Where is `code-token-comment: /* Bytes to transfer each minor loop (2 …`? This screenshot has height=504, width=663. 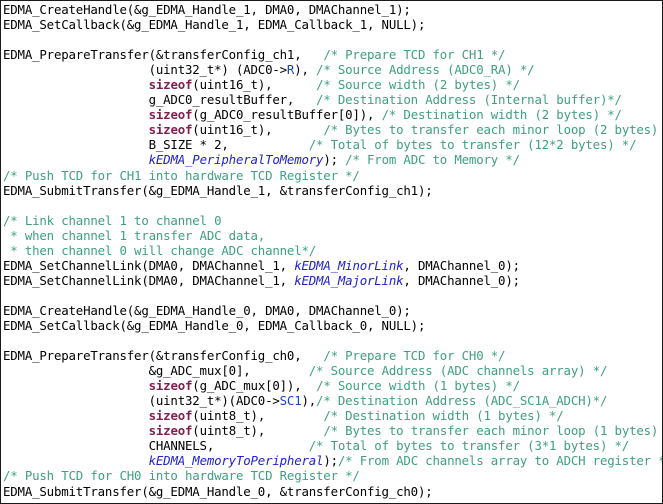 code-token-comment: /* Bytes to transfer each minor loop (2 … is located at coordinates (493, 130).